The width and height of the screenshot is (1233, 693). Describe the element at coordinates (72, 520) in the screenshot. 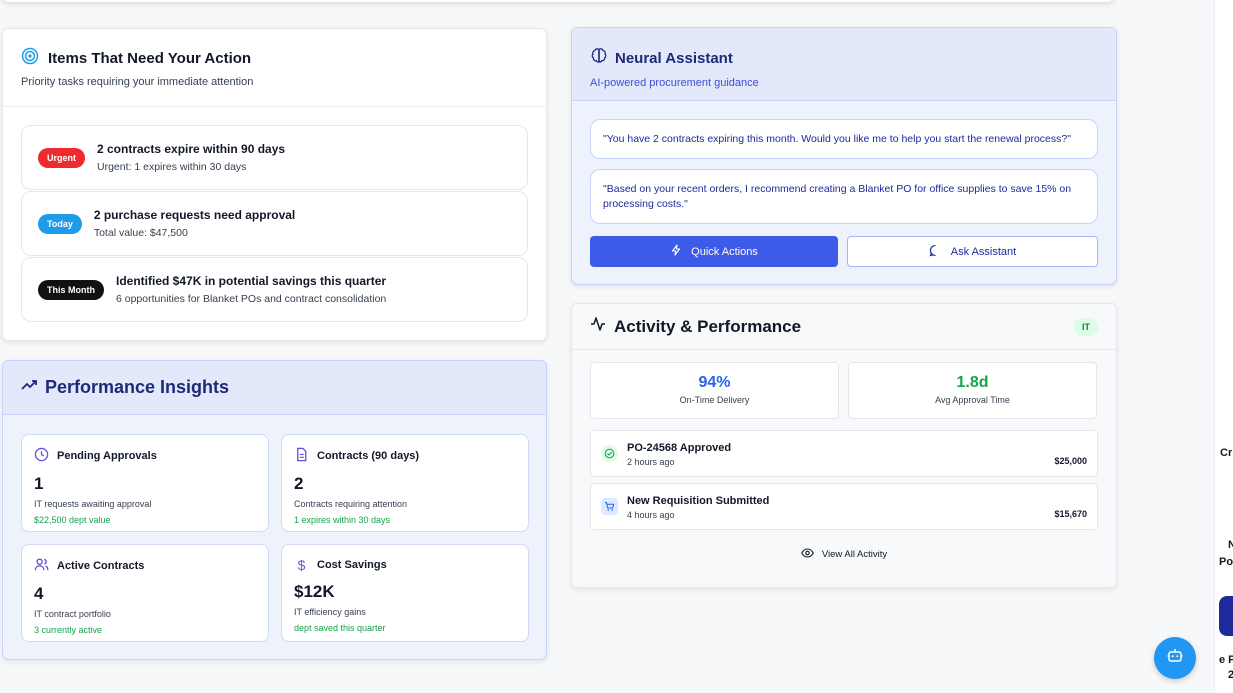

I see `tile-note: $22,500 dept value` at that location.